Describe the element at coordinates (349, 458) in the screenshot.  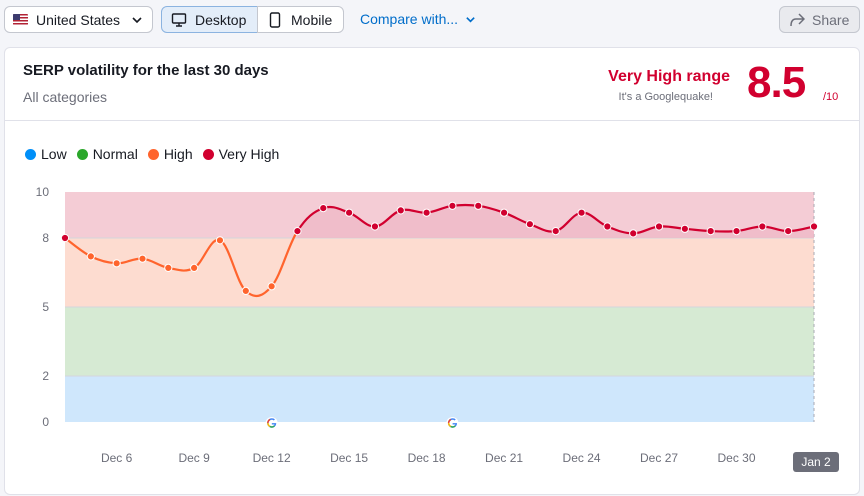
I see `x-tick-label: Dec 15` at that location.